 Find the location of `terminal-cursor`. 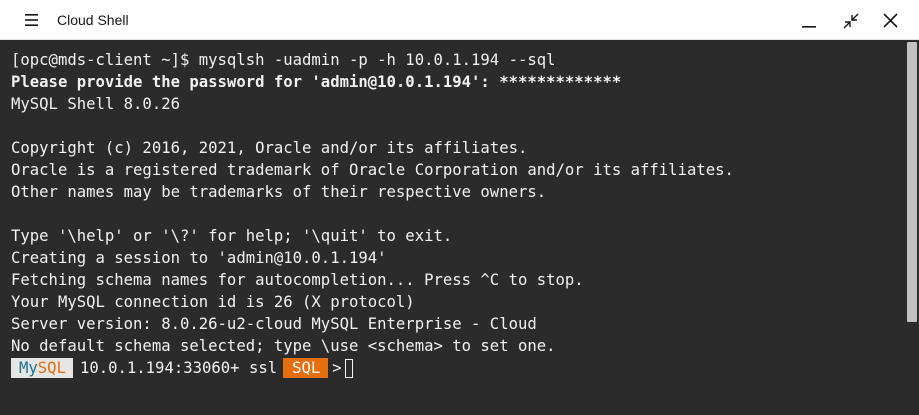

terminal-cursor is located at coordinates (348, 368).